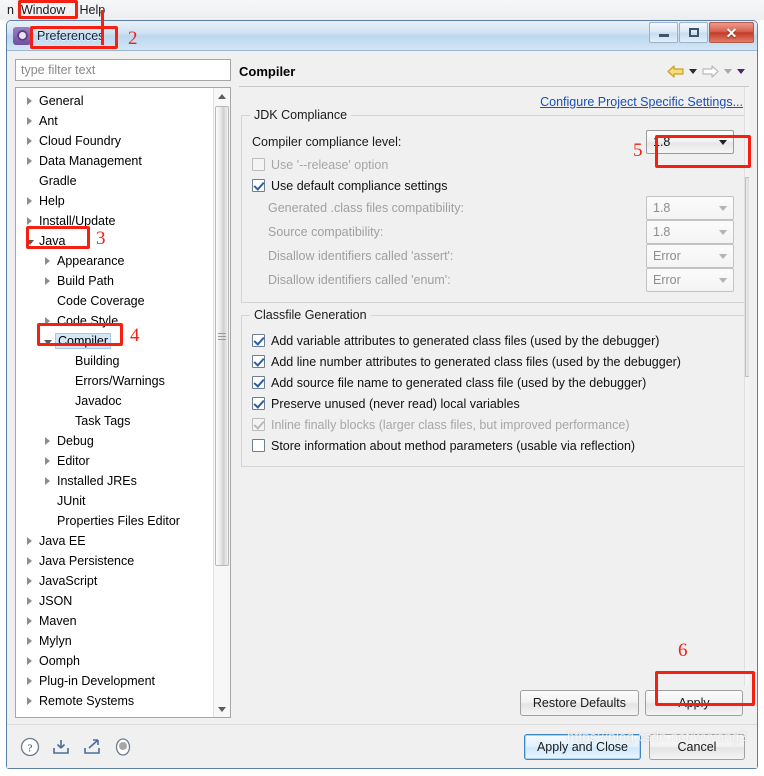 This screenshot has width=764, height=776. What do you see at coordinates (114, 661) in the screenshot?
I see `tree-item-oomph: Oomph` at bounding box center [114, 661].